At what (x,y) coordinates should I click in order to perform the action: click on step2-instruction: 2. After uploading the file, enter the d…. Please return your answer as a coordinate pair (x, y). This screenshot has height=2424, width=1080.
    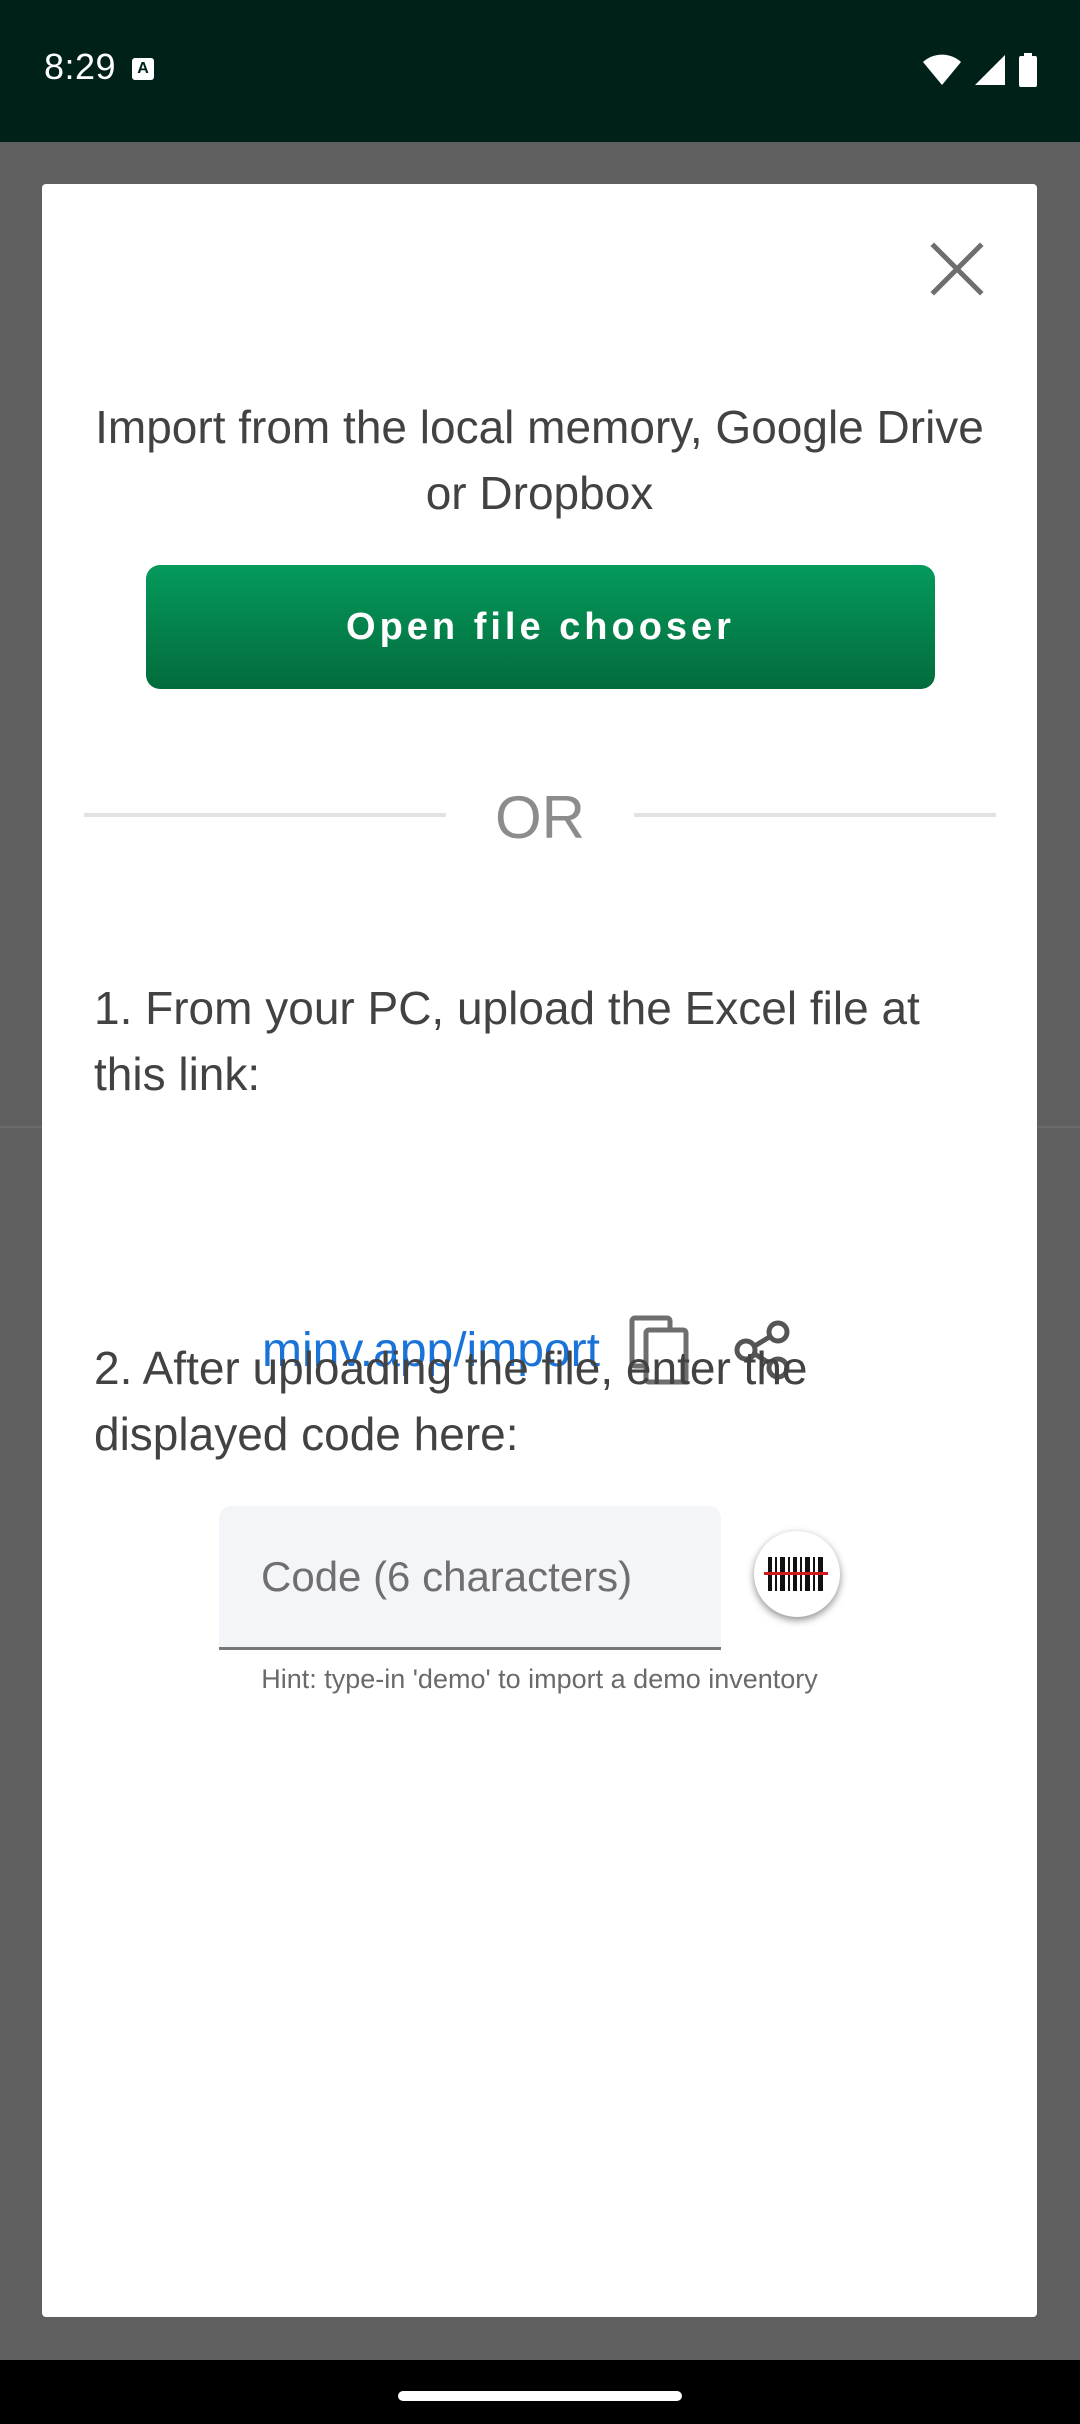
    Looking at the image, I should click on (451, 1401).